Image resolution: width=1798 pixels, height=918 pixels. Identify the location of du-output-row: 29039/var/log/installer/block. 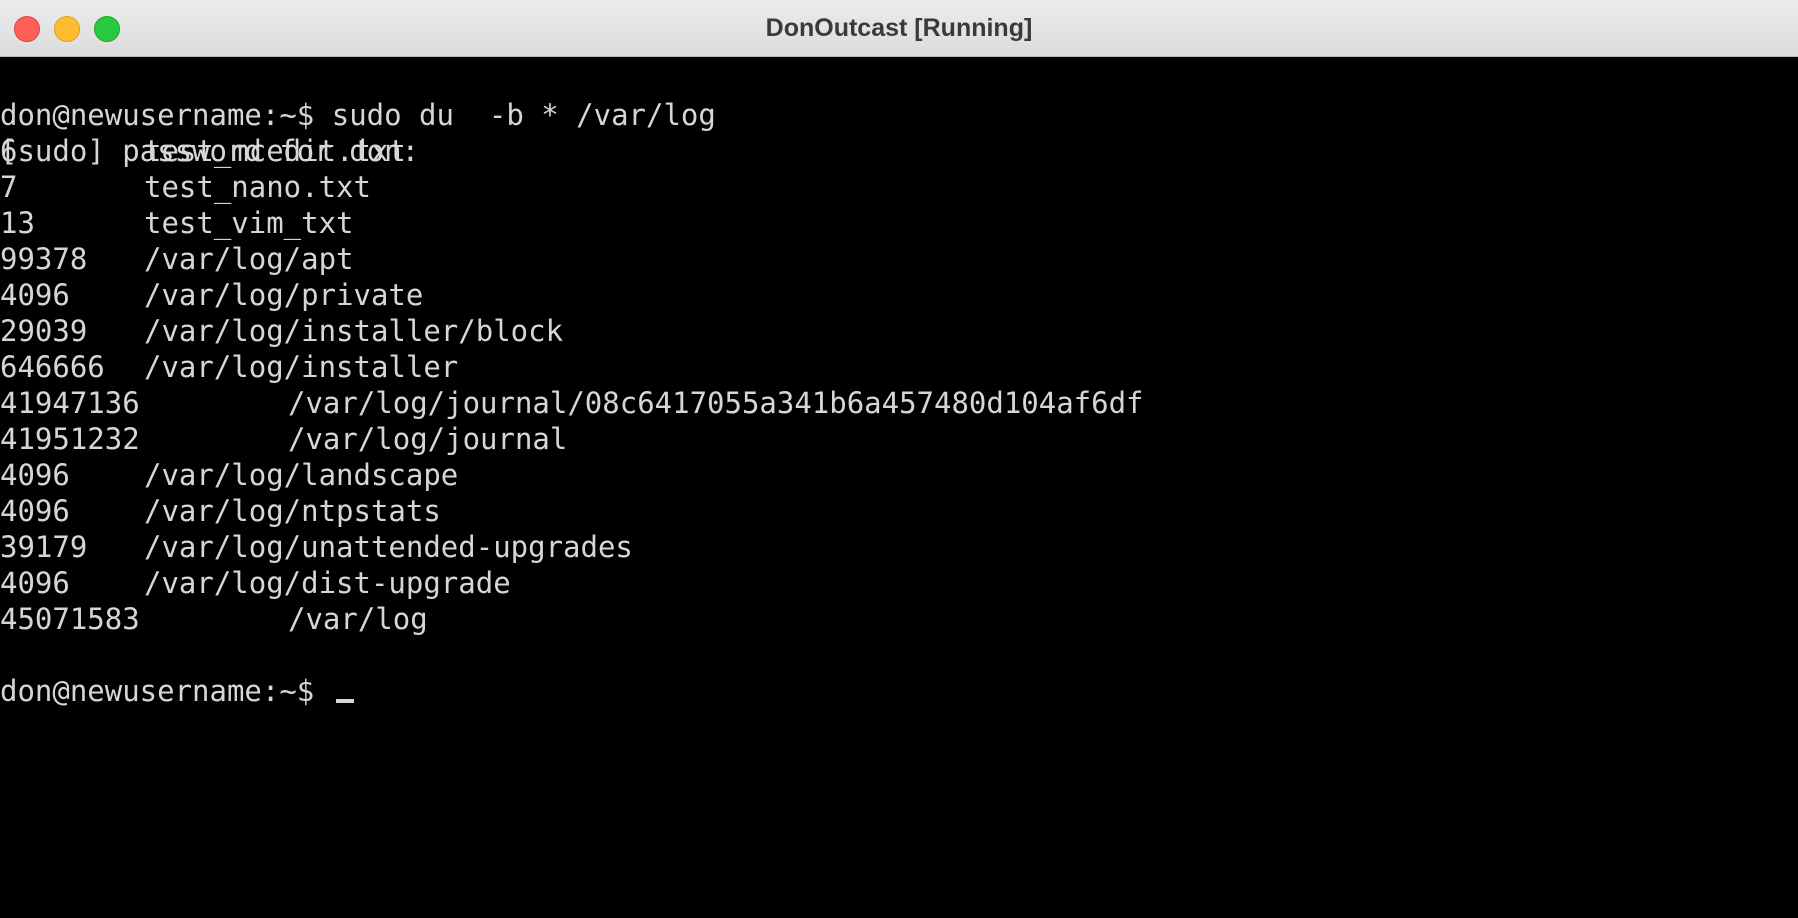
(899, 331).